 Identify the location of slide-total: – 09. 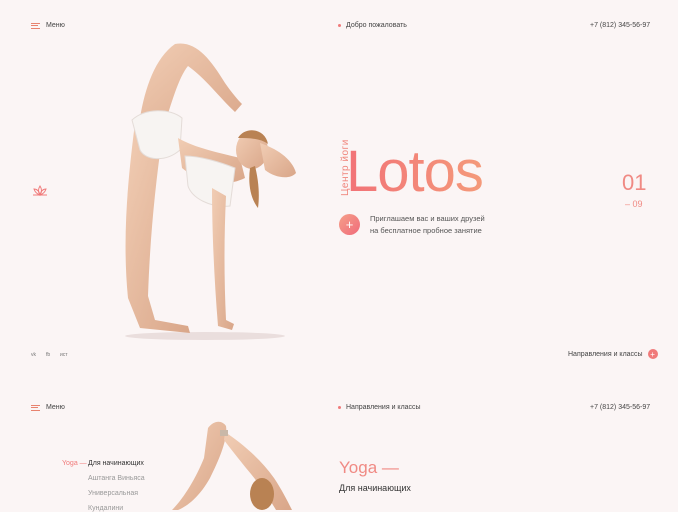
(634, 204).